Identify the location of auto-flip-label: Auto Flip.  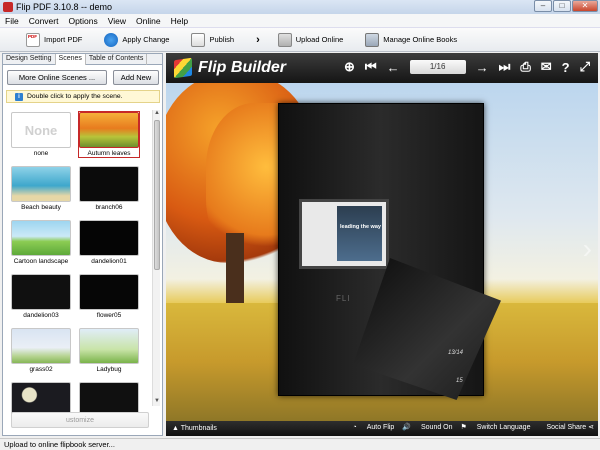
(380, 427).